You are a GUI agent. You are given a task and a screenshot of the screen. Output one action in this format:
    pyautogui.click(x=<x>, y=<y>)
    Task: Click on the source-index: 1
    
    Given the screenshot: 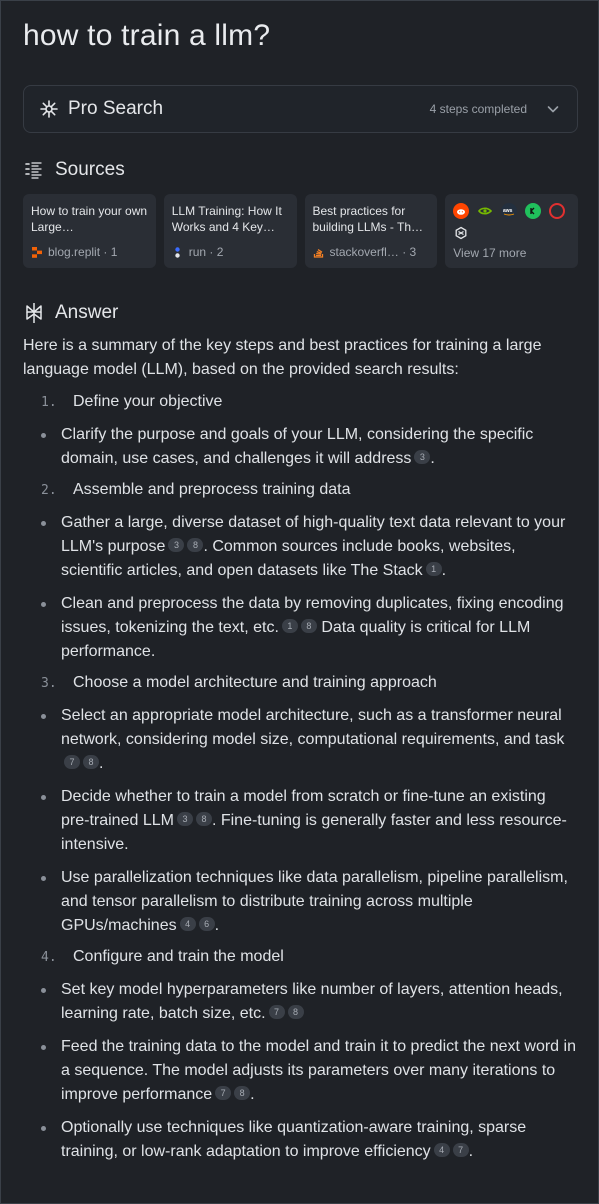 What is the action you would take?
    pyautogui.click(x=114, y=252)
    